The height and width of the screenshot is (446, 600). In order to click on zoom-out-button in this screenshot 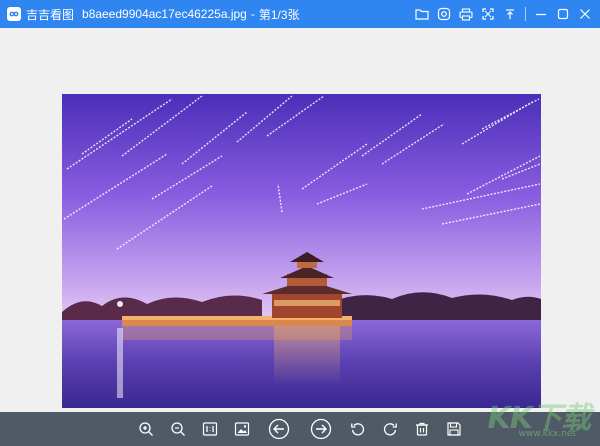, I will do `click(178, 429)`.